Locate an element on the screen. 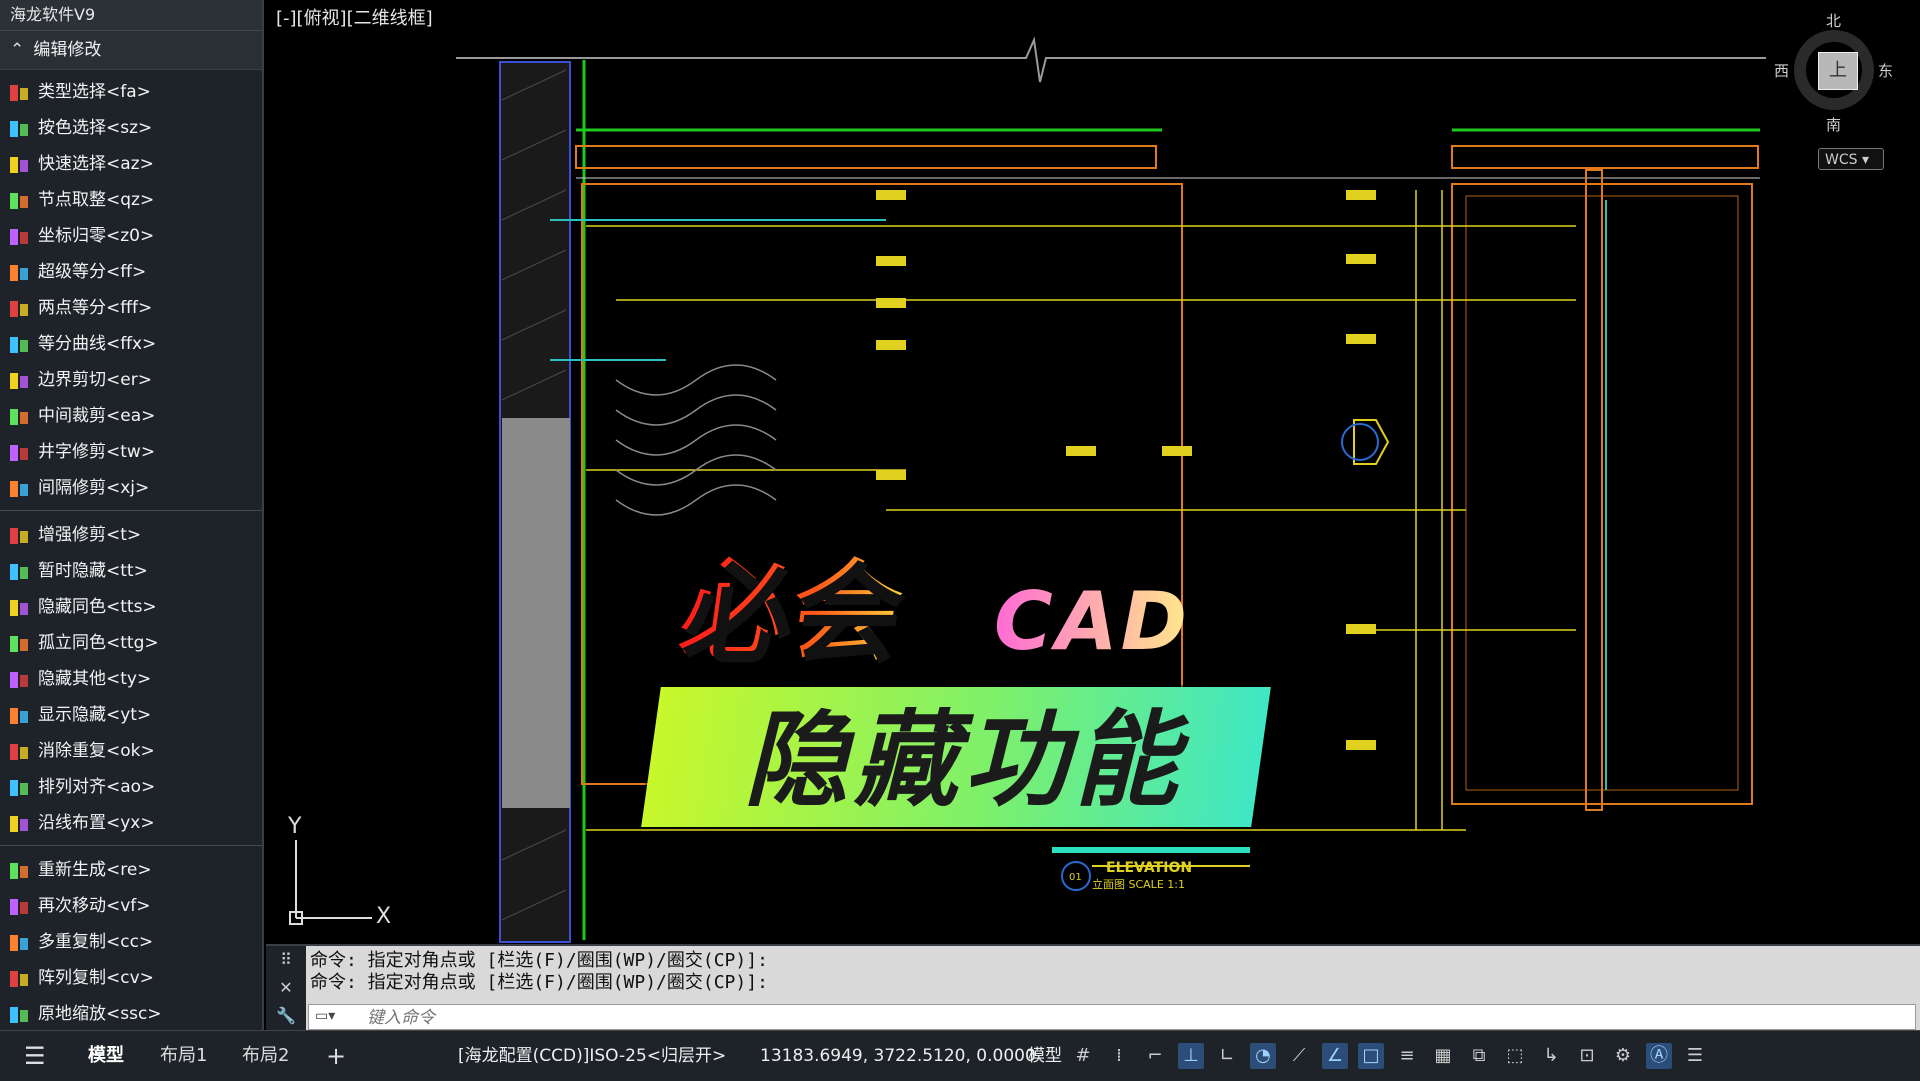 The width and height of the screenshot is (1920, 1081). sidebar-item-label: 增强修剪<t> is located at coordinates (90, 535).